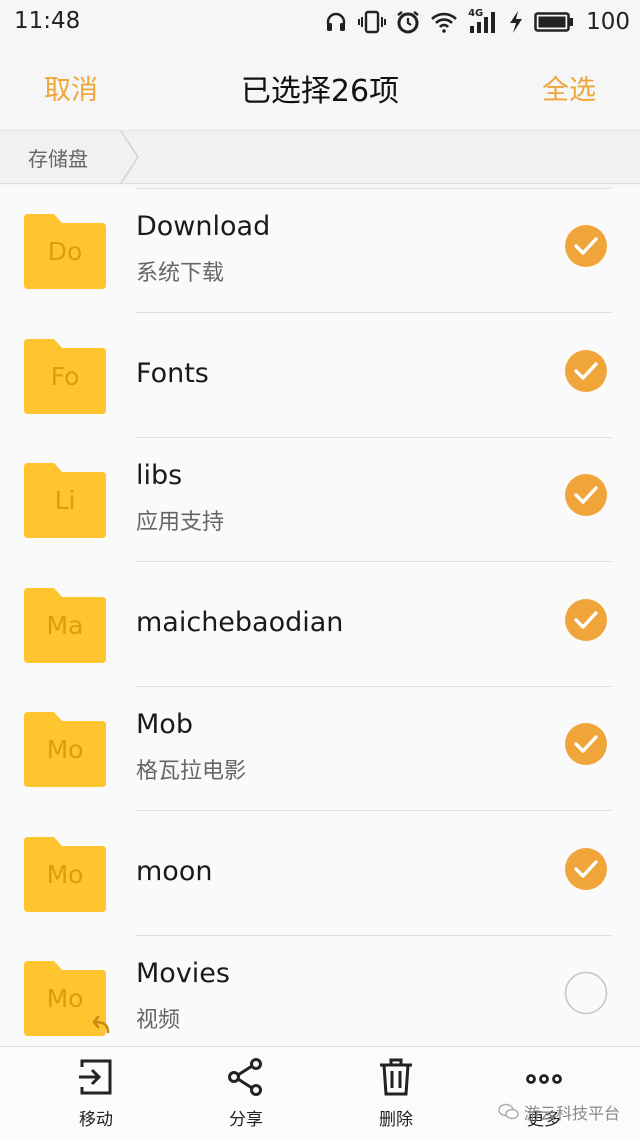 The height and width of the screenshot is (1139, 640). I want to click on vibrate-icon, so click(372, 22).